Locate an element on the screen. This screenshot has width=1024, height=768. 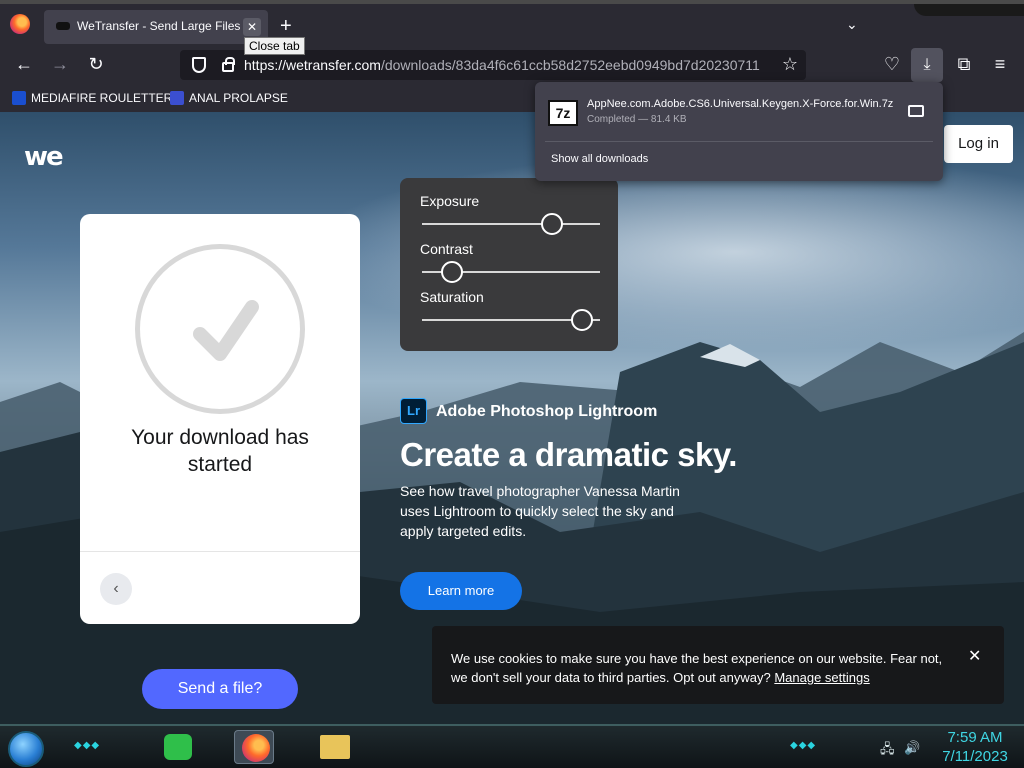
wetransfer-logo: we is located at coordinates (44, 157).